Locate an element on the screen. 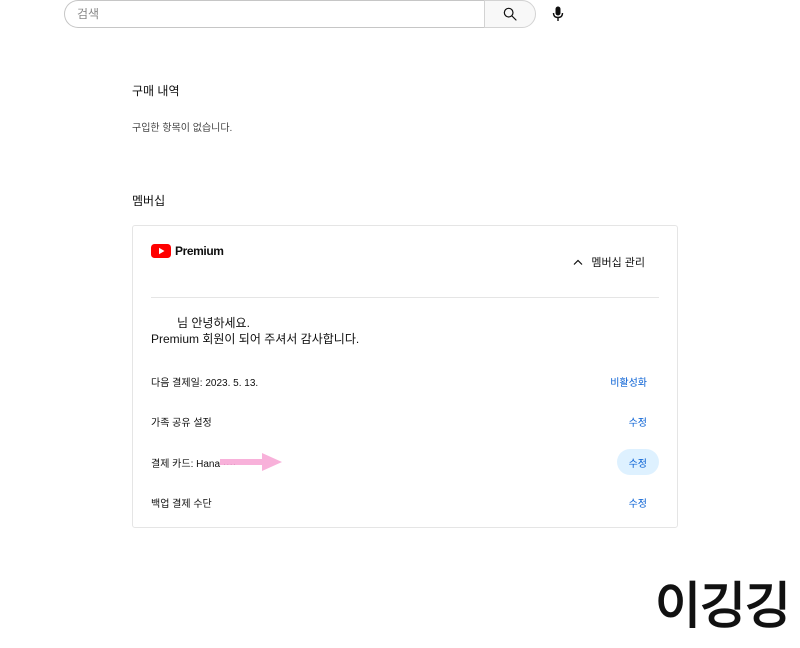 This screenshot has width=800, height=648. voice-search-button is located at coordinates (558, 14).